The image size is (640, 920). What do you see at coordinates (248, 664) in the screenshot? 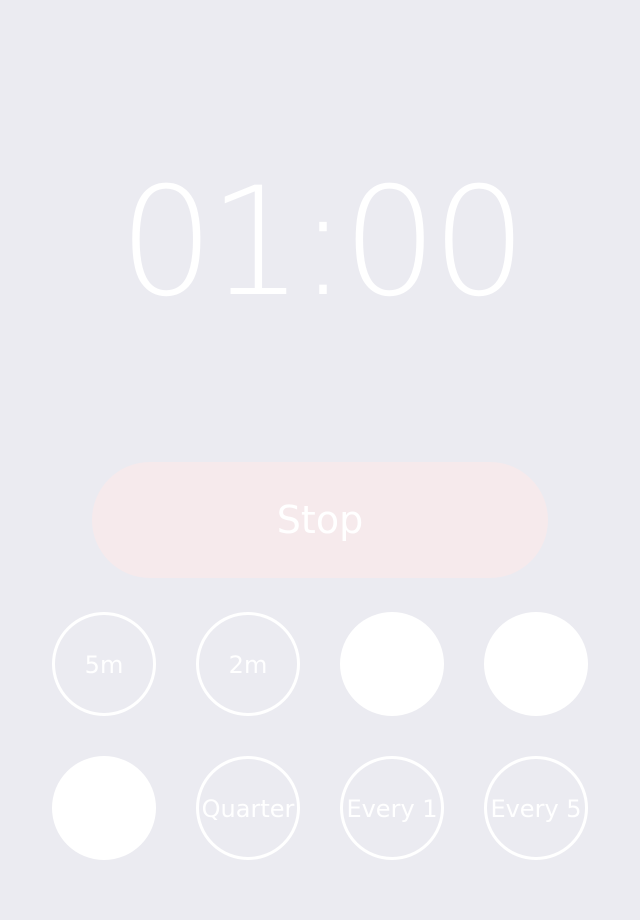
I see `preset-2m-button: 2m` at bounding box center [248, 664].